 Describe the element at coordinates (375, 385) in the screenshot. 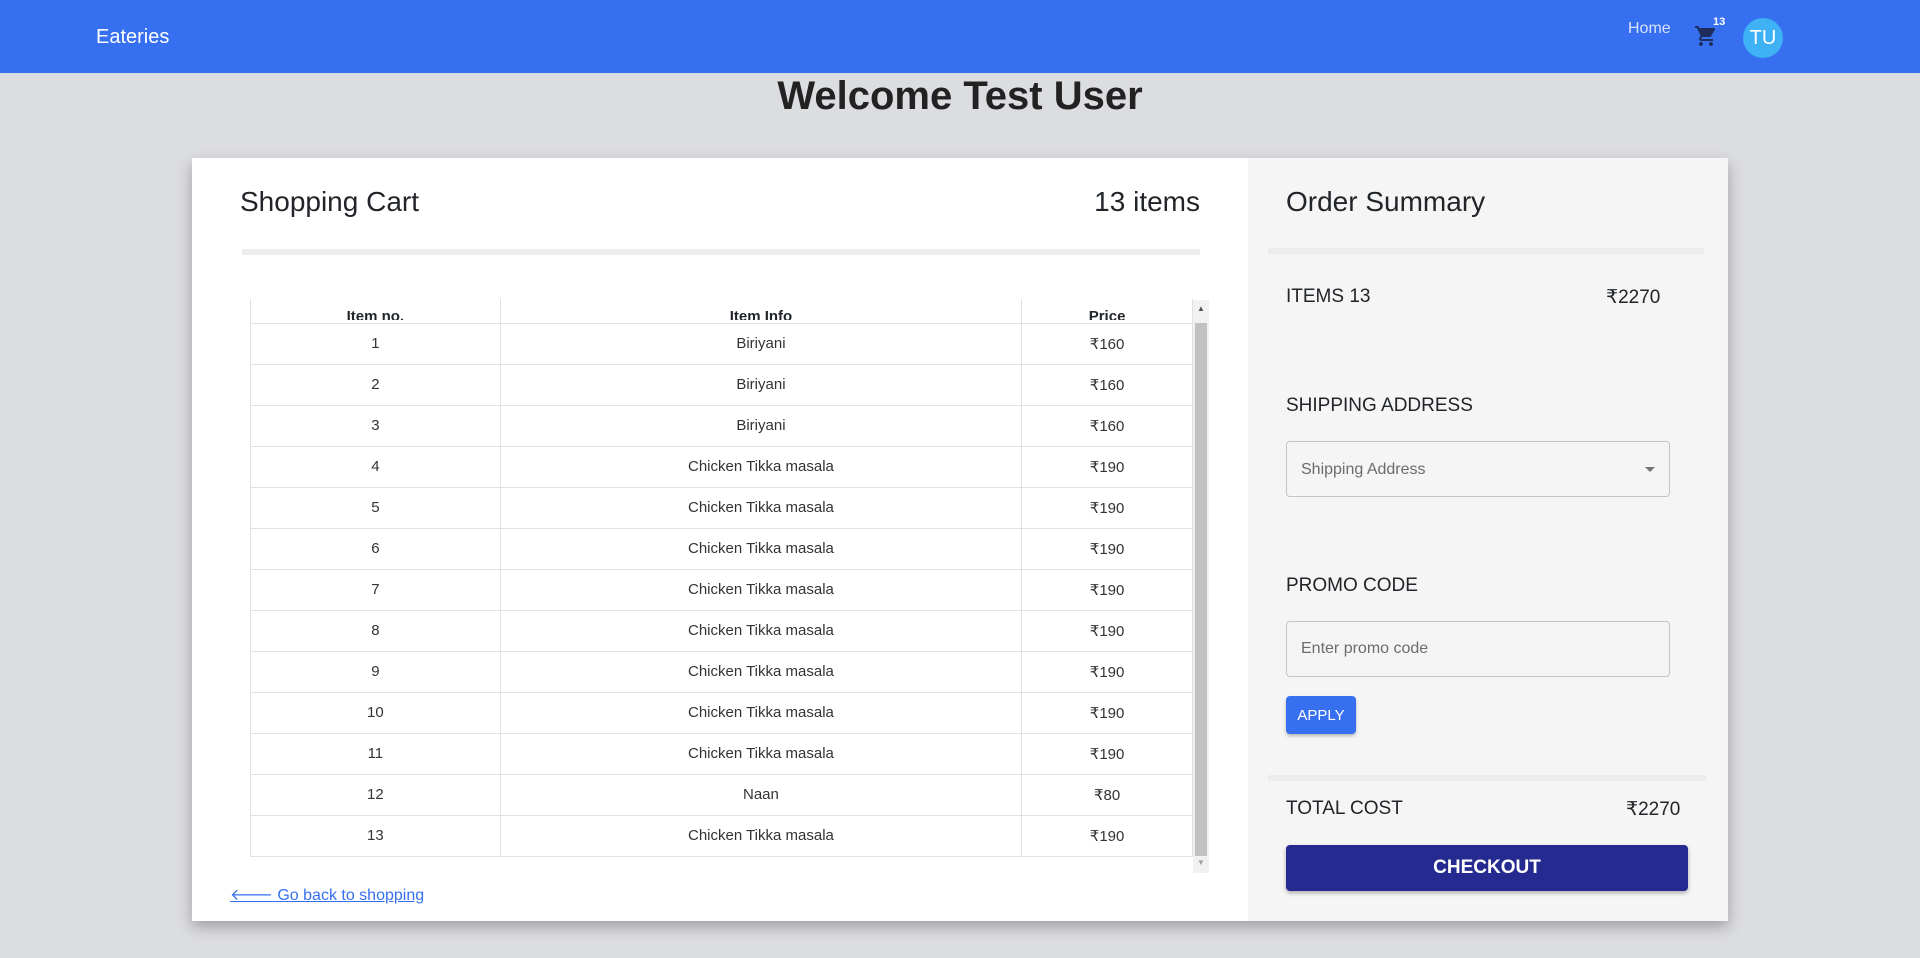

I see `cell-item-no: 2` at that location.